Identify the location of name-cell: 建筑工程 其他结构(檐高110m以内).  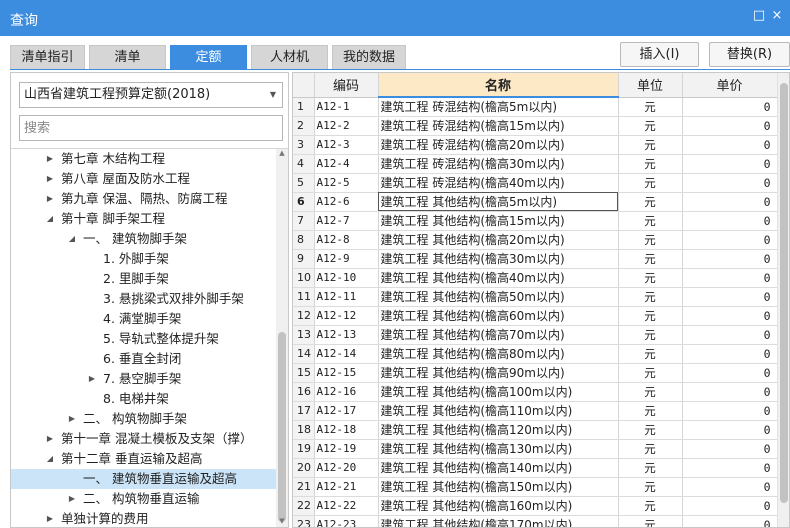
(498, 411).